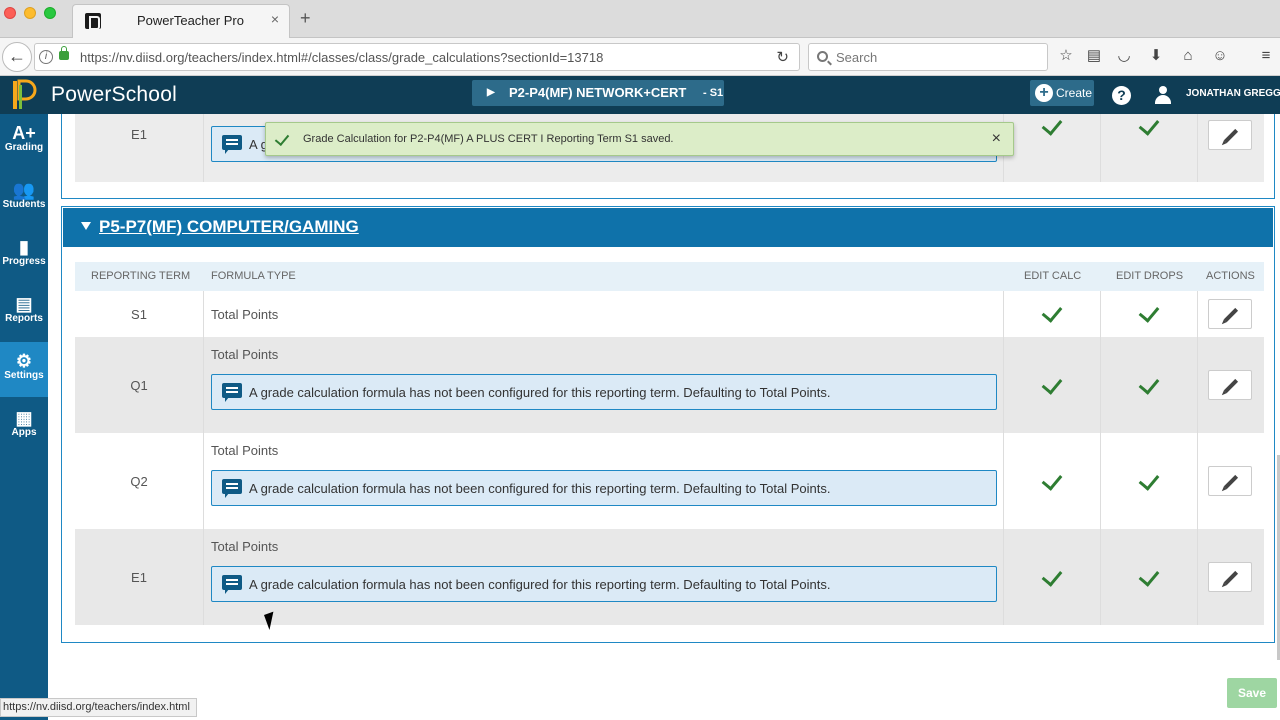  What do you see at coordinates (822, 56) in the screenshot?
I see `search-icon` at bounding box center [822, 56].